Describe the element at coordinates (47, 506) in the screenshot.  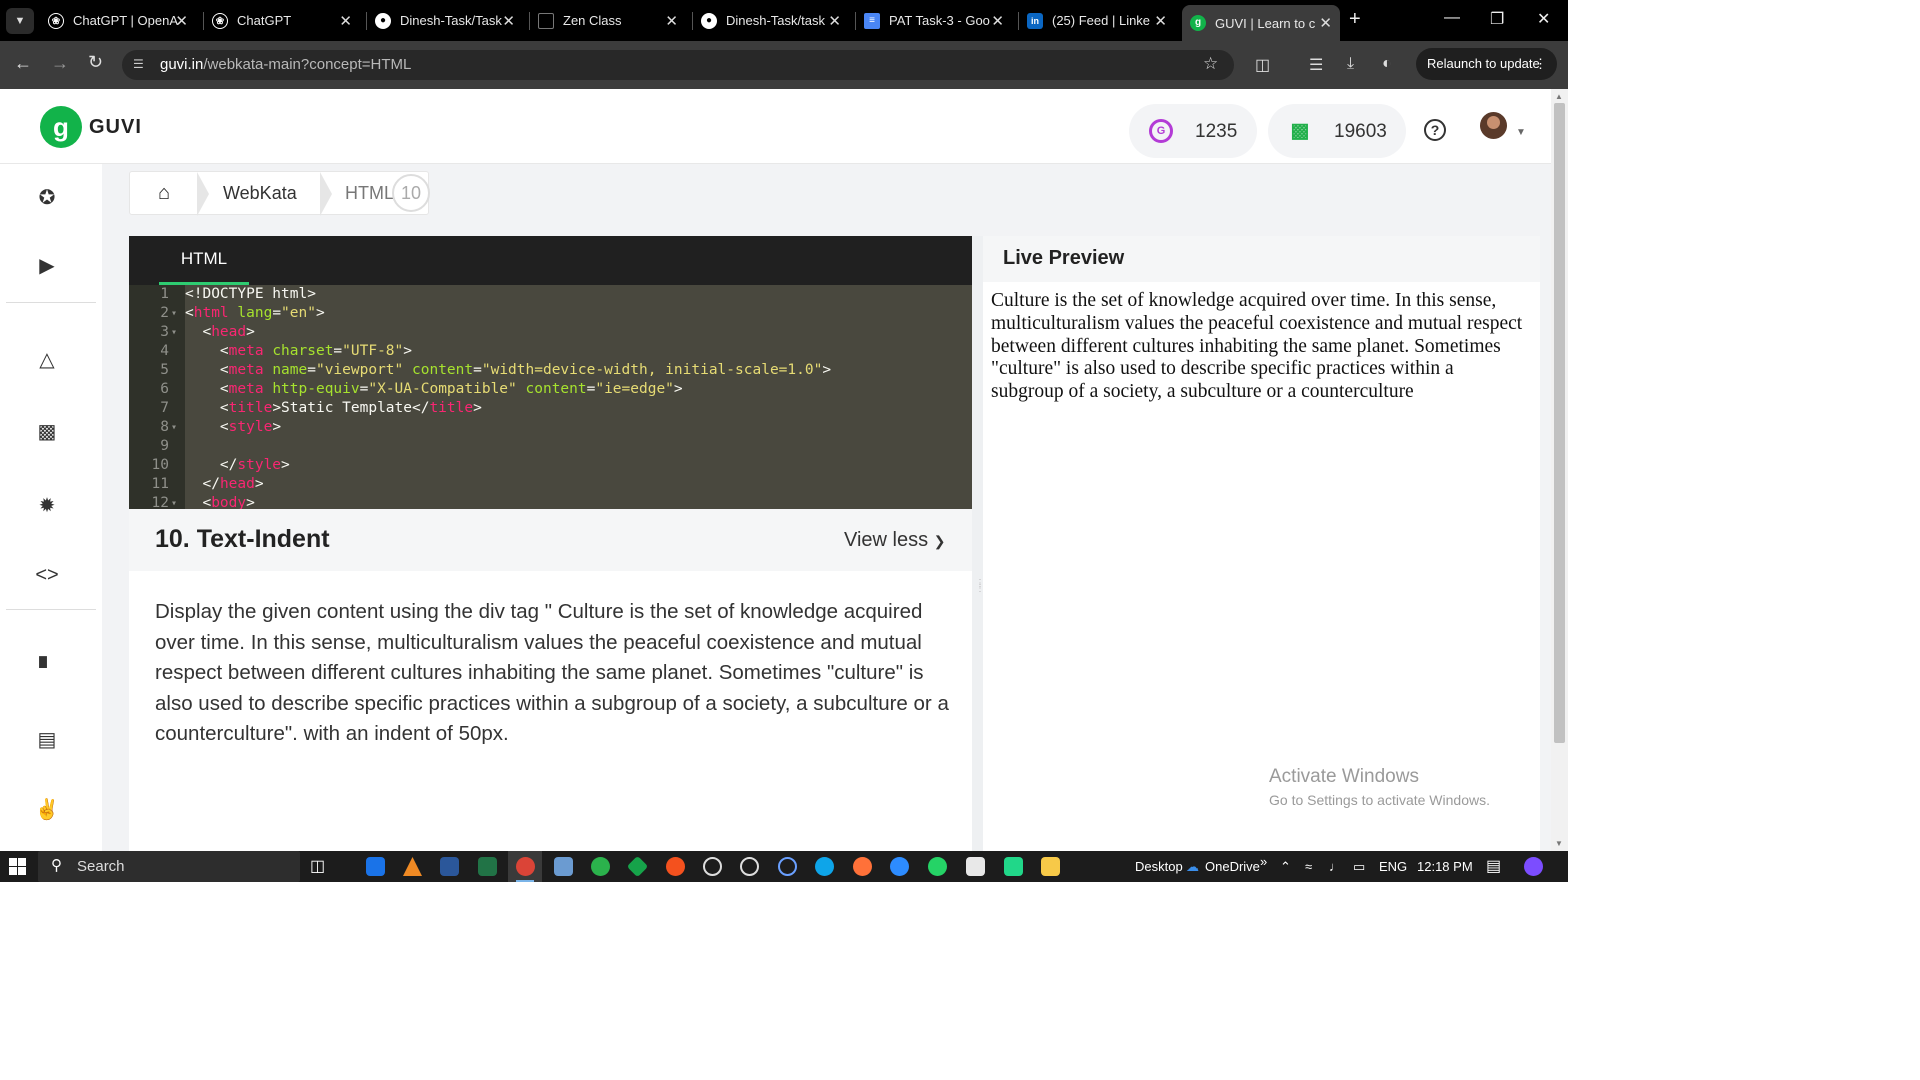
I see `bug-icon: ✹` at that location.